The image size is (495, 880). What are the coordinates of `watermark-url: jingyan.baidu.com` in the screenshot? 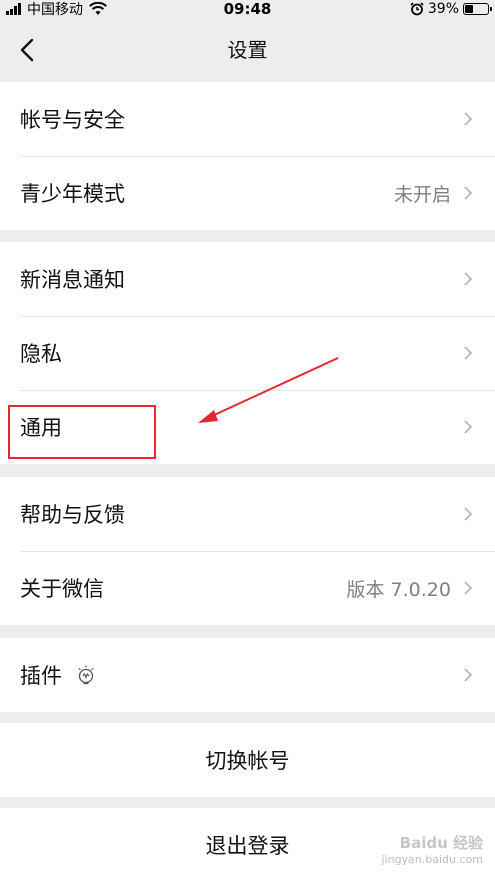 It's located at (432, 859).